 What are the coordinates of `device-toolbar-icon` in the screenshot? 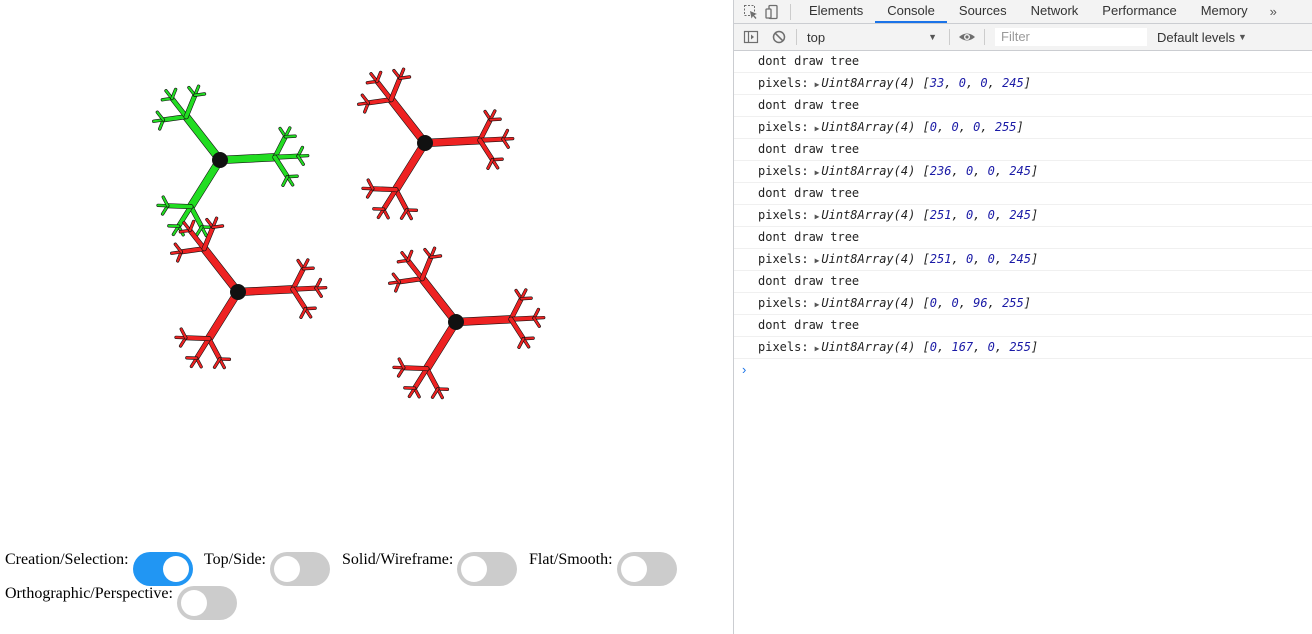 It's located at (773, 12).